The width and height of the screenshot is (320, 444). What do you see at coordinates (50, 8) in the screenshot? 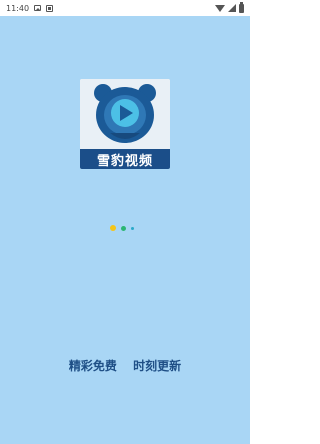
I see `box-notification-icon` at bounding box center [50, 8].